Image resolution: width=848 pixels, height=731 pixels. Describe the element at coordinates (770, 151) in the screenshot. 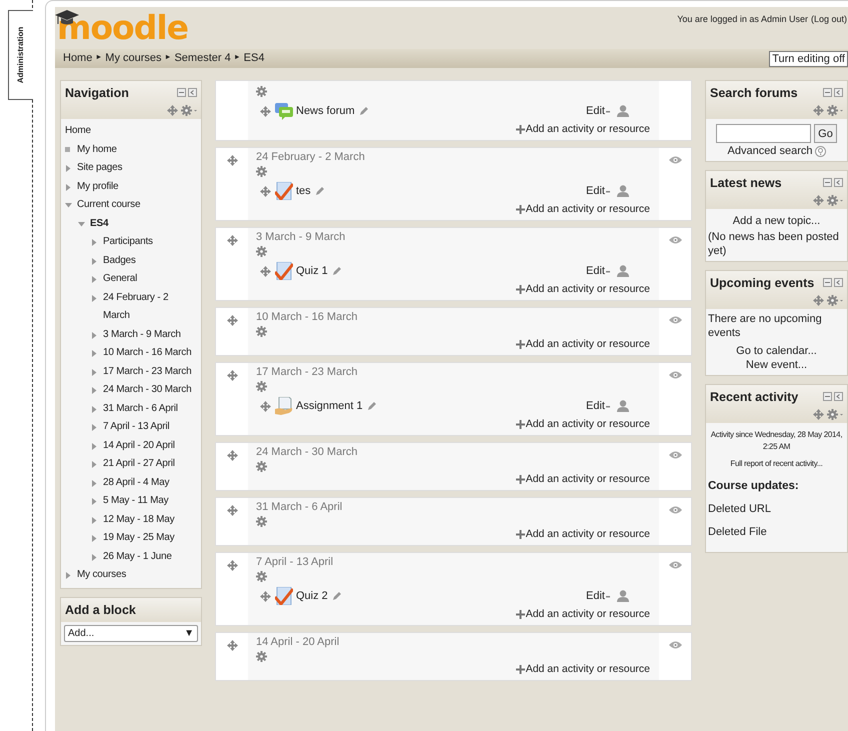

I see `advanced-search-link: Advanced search` at that location.